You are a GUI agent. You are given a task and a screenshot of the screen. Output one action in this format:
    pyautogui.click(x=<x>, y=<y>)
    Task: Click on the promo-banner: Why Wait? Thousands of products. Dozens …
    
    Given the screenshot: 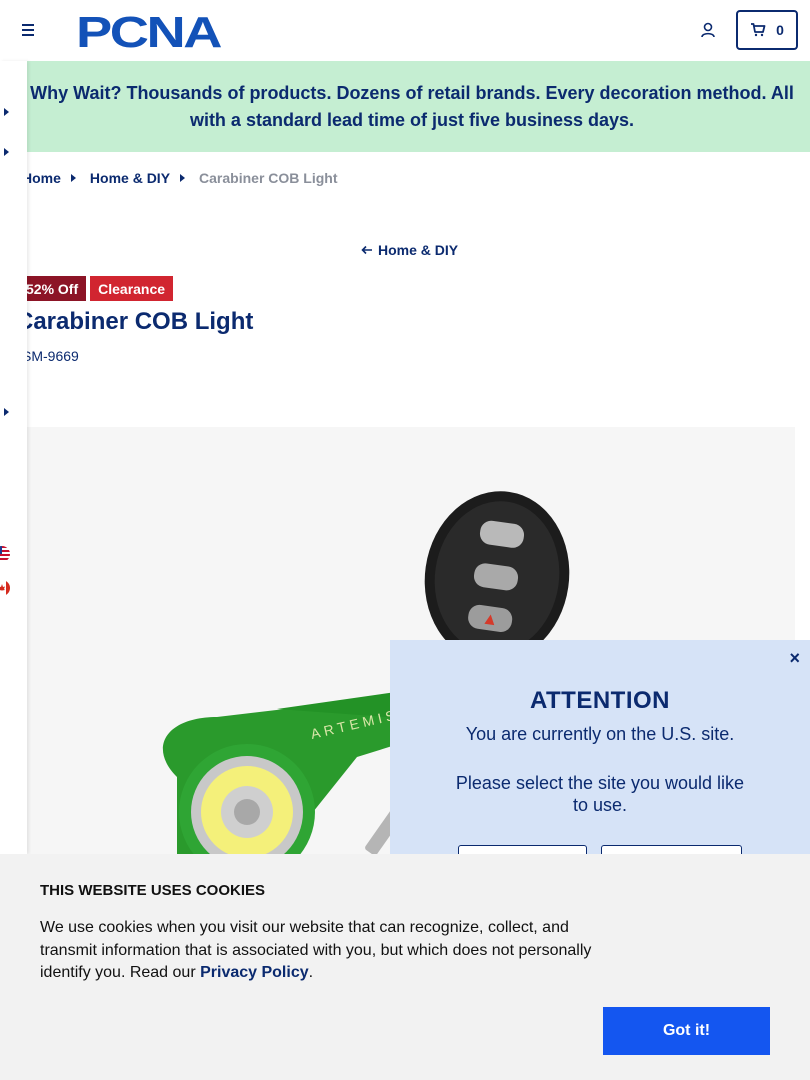 What is the action you would take?
    pyautogui.click(x=412, y=106)
    